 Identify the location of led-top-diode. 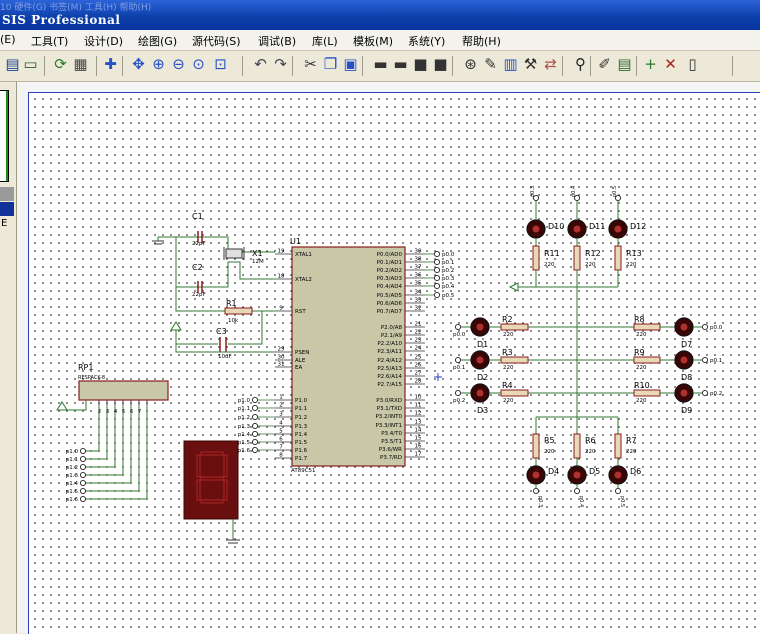
(618, 229).